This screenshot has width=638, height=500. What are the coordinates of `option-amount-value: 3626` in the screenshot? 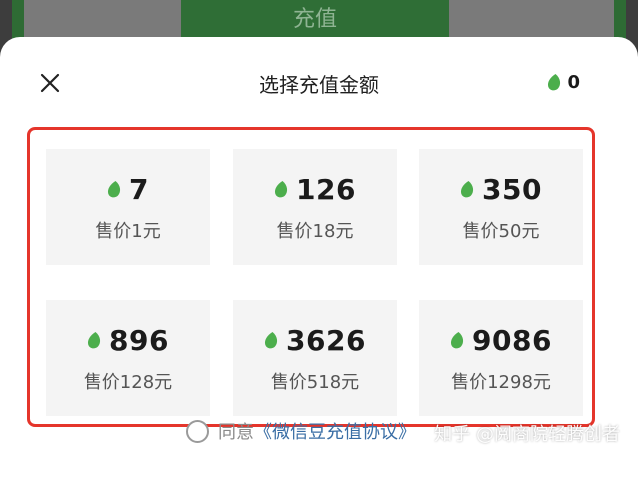 It's located at (326, 340).